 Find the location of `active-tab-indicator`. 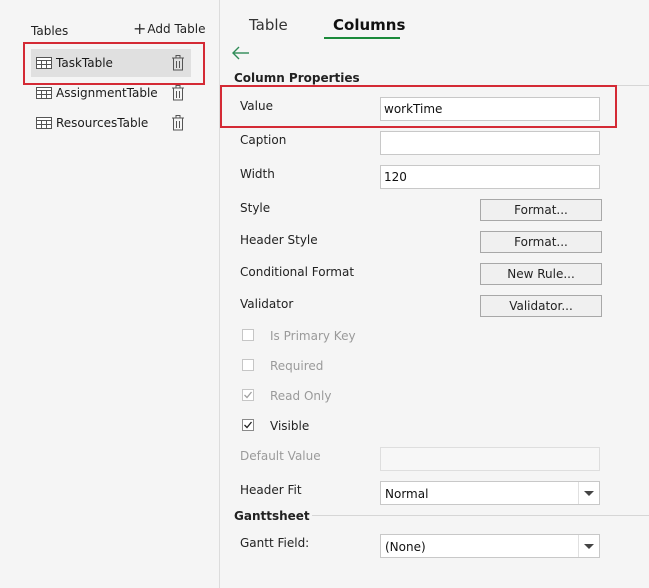

active-tab-indicator is located at coordinates (362, 38).